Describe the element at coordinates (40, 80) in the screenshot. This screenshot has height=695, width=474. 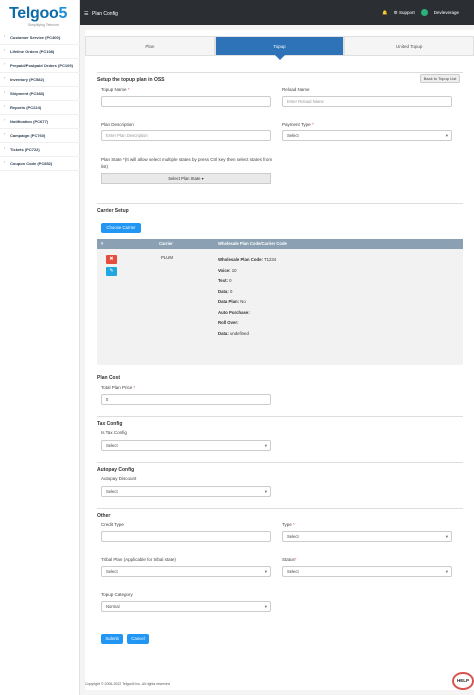
I see `sidebar-item-inventory: Inventory (PC582)` at that location.